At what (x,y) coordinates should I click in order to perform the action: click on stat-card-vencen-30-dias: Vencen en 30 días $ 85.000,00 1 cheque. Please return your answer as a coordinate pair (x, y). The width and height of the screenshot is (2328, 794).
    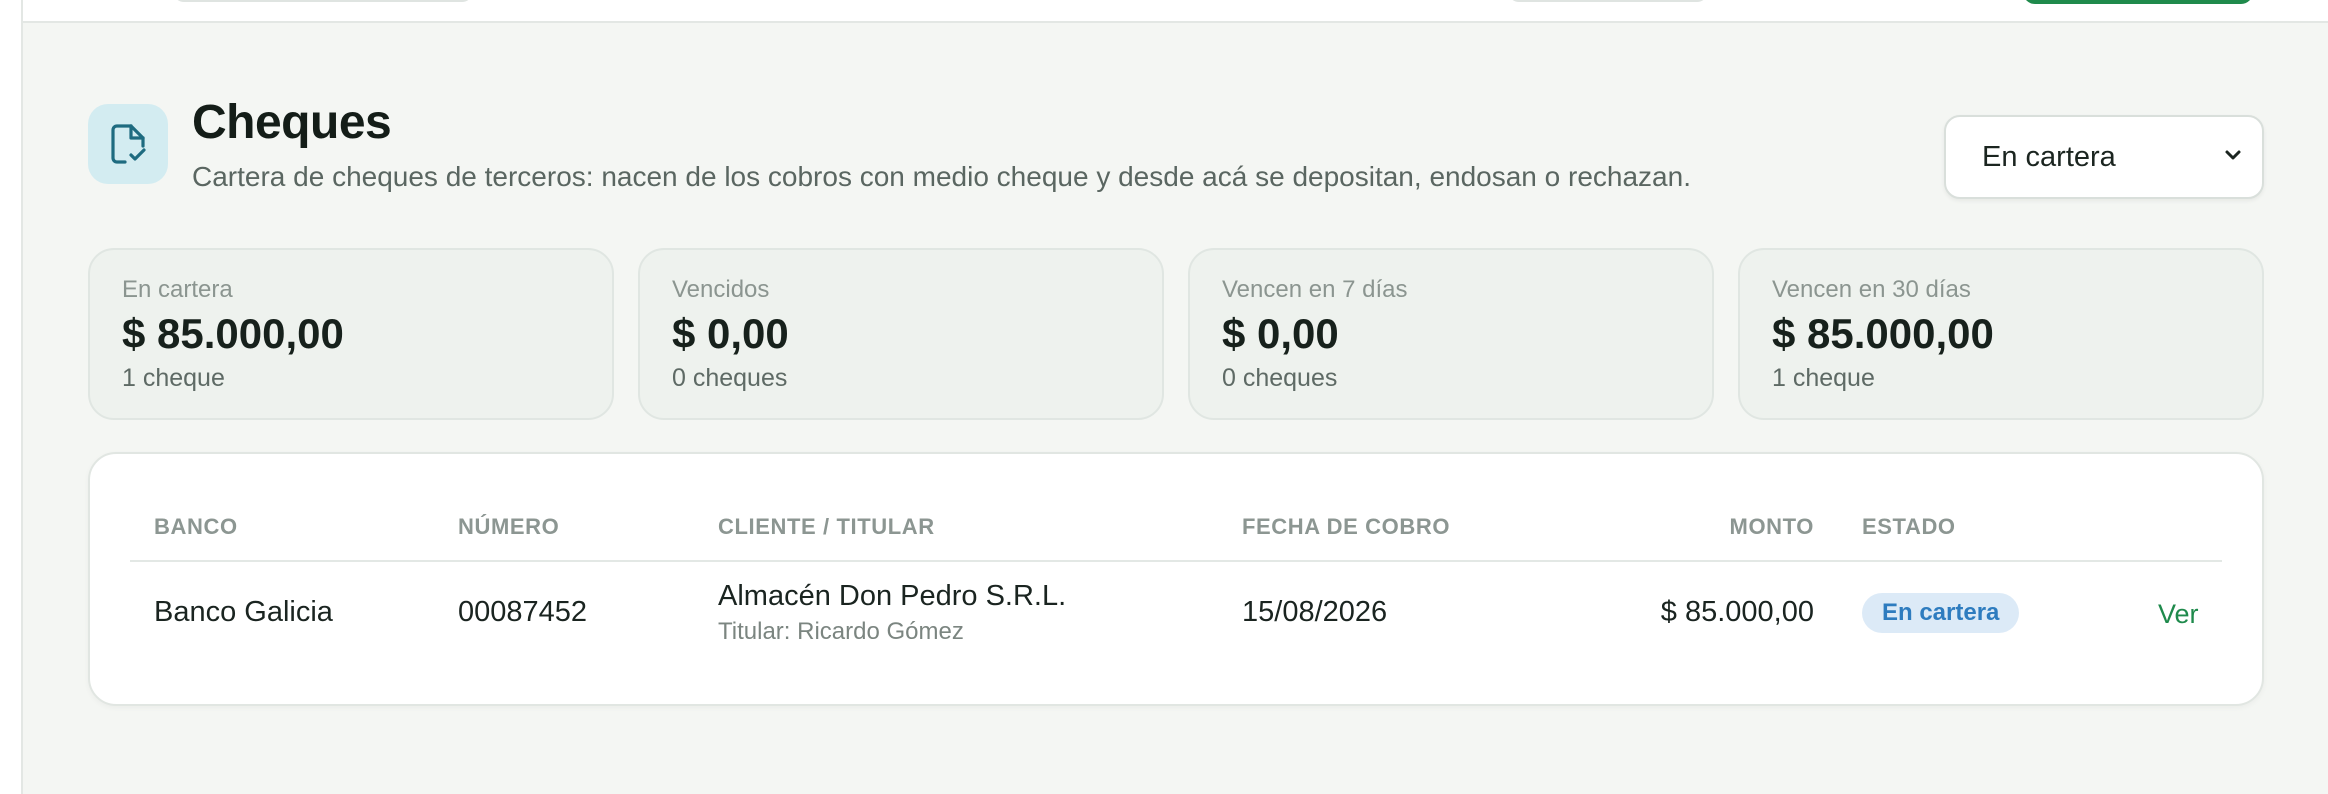
    Looking at the image, I should click on (2001, 334).